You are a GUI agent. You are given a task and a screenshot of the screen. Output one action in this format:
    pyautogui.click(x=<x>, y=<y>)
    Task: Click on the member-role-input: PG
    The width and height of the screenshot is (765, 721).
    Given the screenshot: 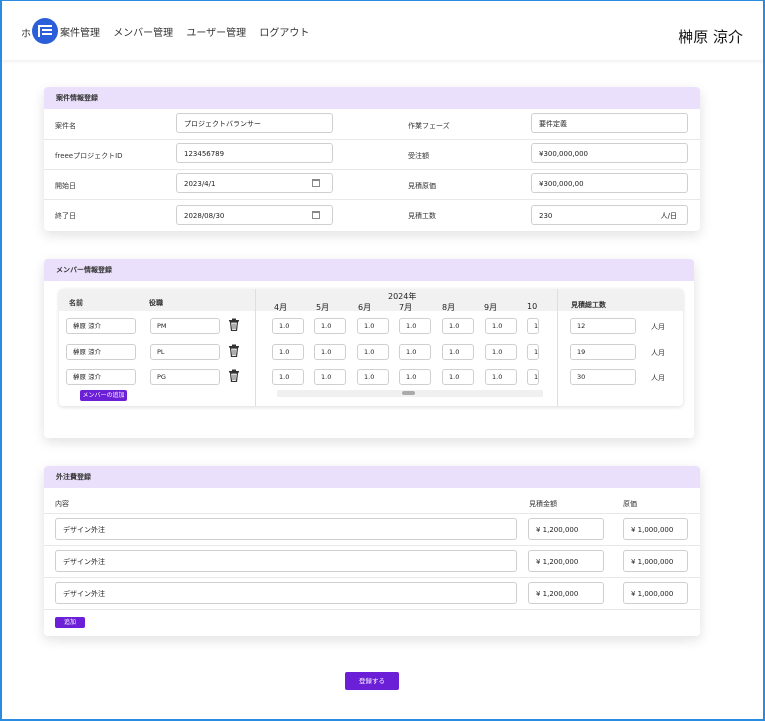 What is the action you would take?
    pyautogui.click(x=185, y=377)
    